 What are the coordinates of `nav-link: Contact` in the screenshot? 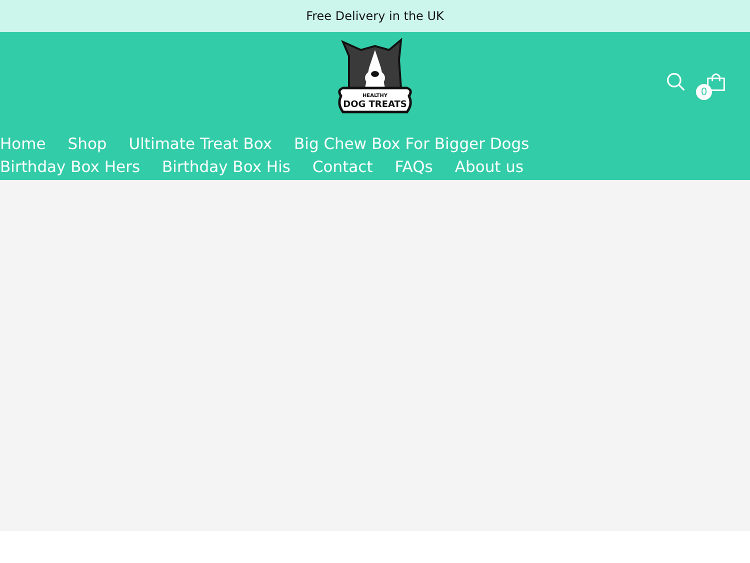 It's located at (342, 167).